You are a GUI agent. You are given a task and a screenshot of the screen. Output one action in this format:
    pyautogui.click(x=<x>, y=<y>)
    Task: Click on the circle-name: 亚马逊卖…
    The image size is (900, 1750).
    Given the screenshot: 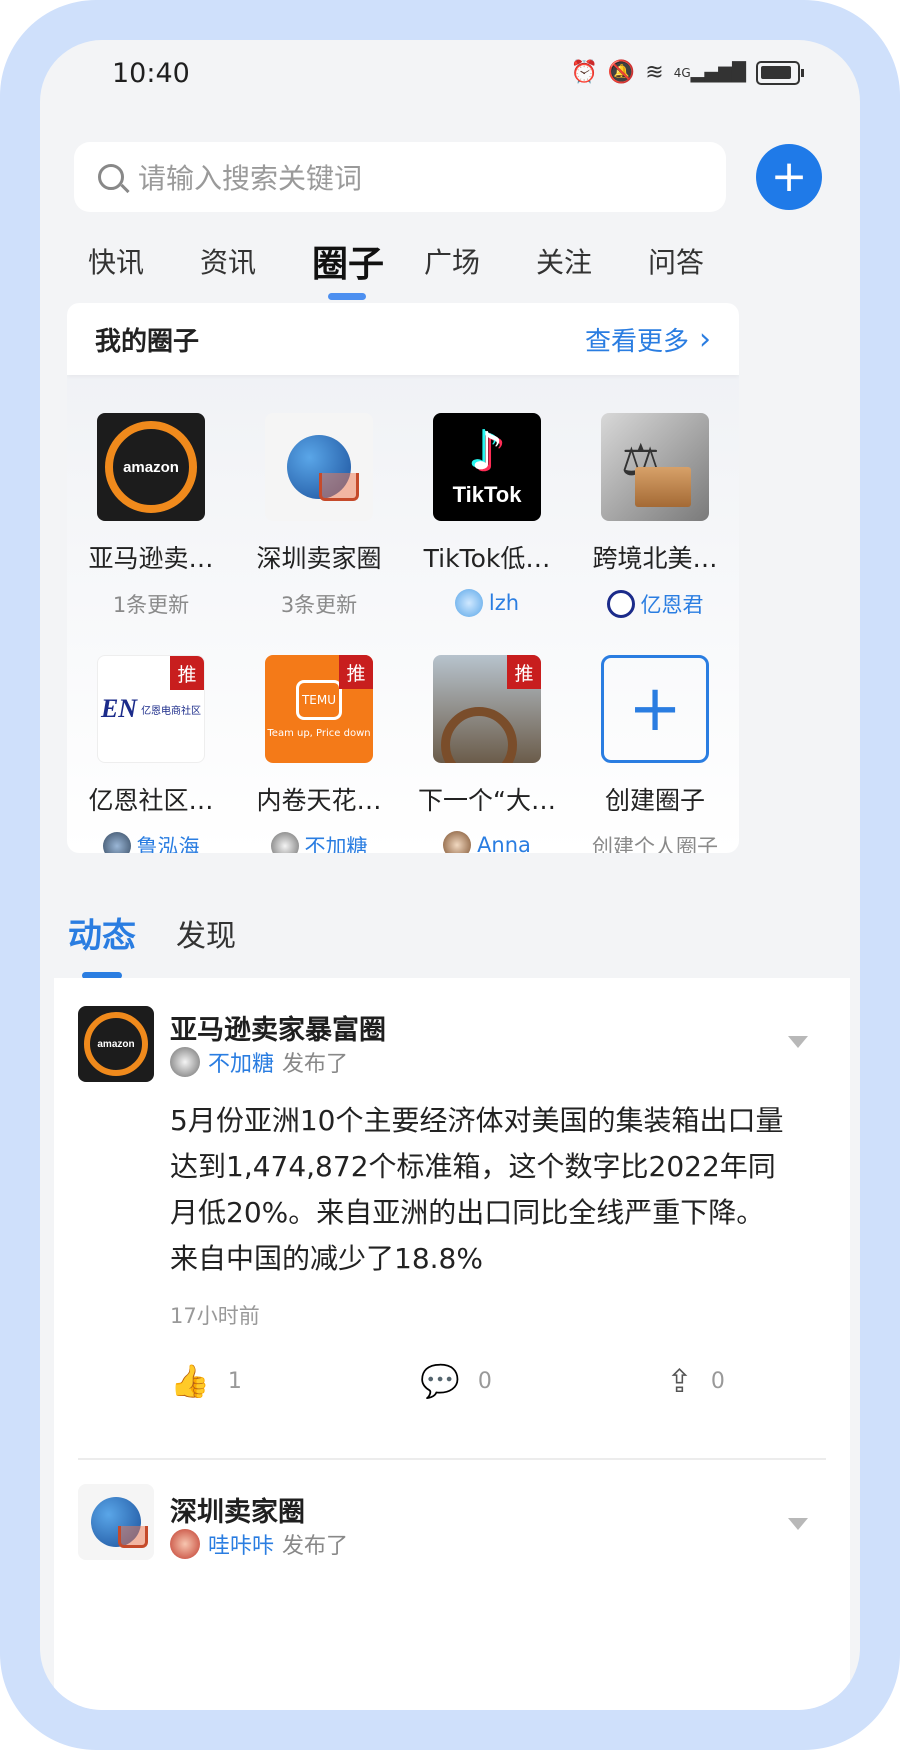 What is the action you would take?
    pyautogui.click(x=151, y=558)
    